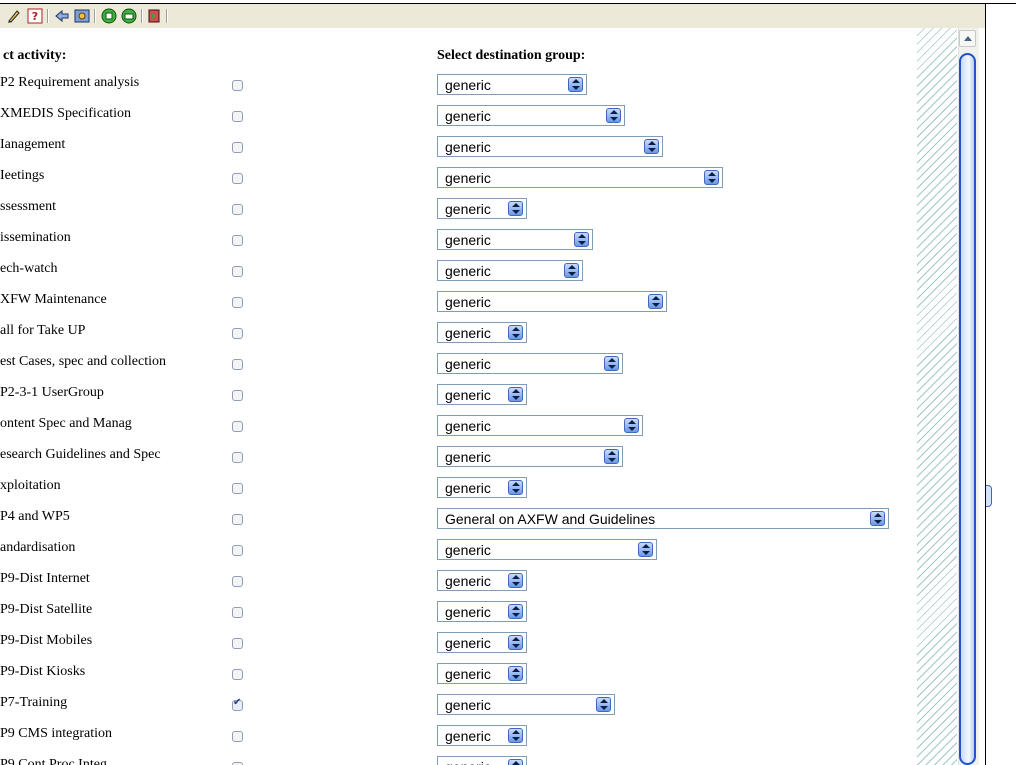 Image resolution: width=1016 pixels, height=765 pixels. Describe the element at coordinates (82, 16) in the screenshot. I see `settings-icon` at that location.